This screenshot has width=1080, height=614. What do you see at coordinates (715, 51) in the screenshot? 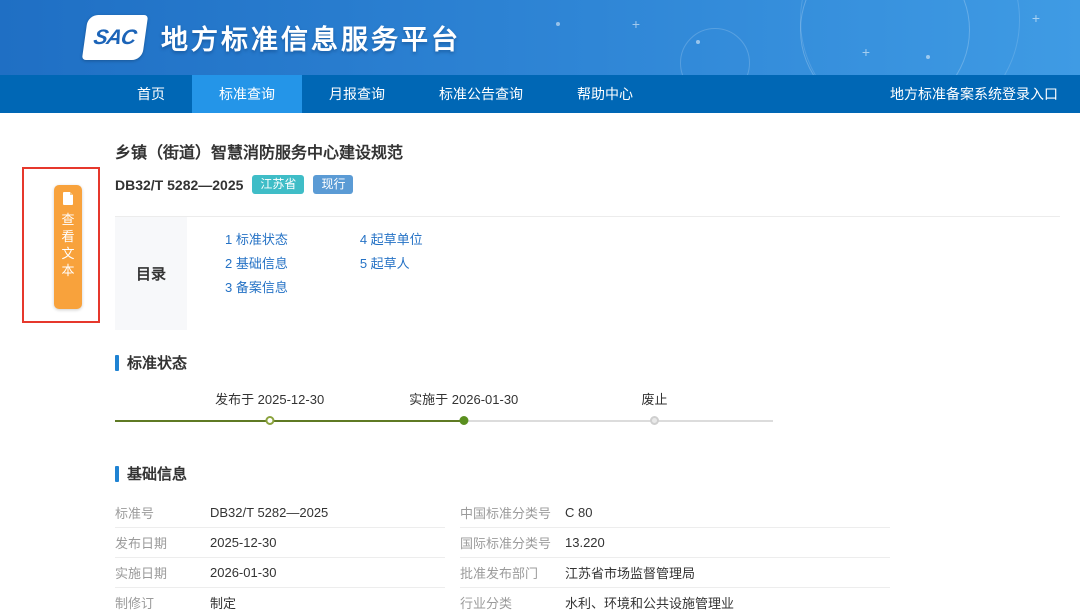
I see `header-circle-decoration` at bounding box center [715, 51].